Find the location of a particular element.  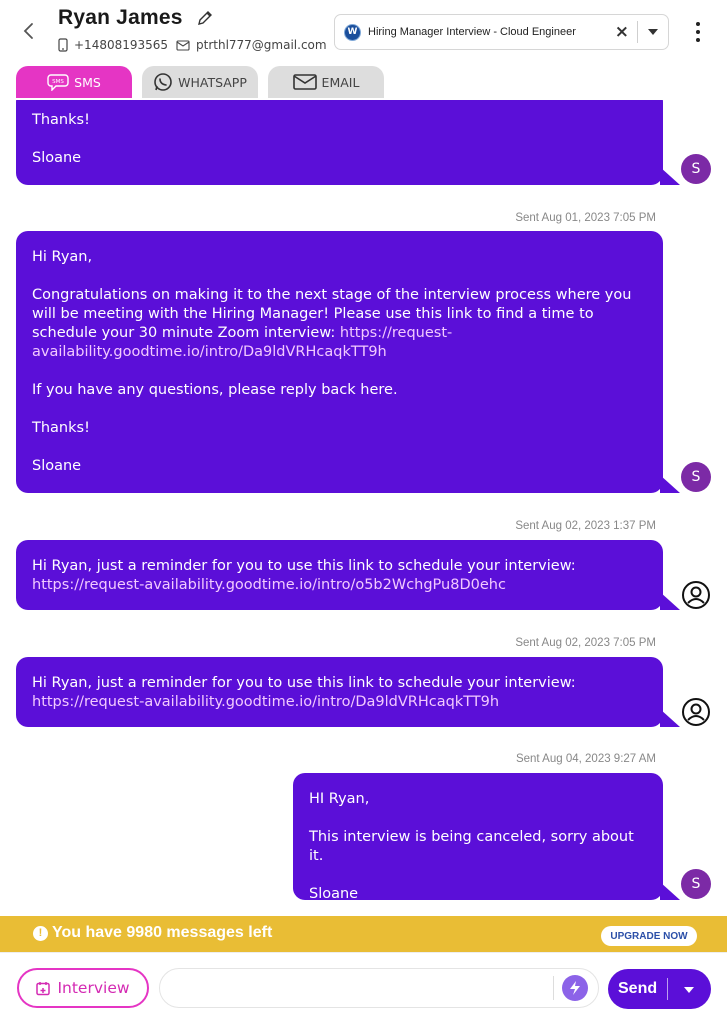

tab-email: EMAIL is located at coordinates (326, 82).